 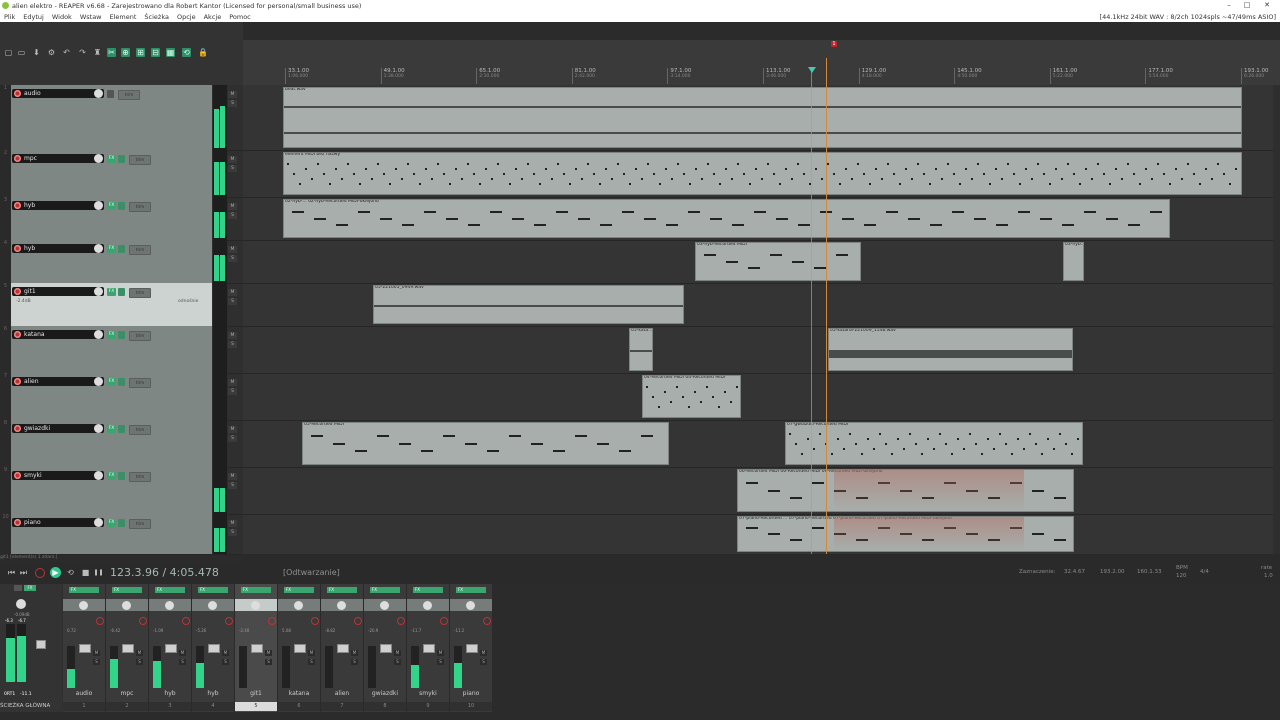 What do you see at coordinates (58, 291) in the screenshot?
I see `track-name-box: git1` at bounding box center [58, 291].